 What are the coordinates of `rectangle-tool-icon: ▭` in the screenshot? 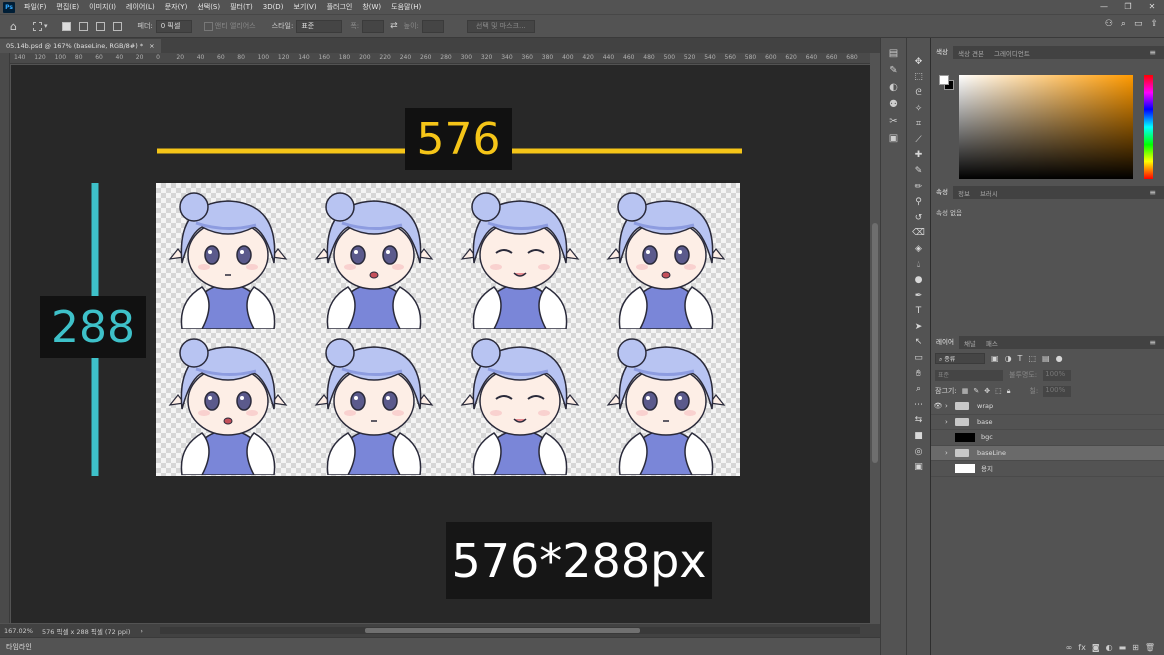 It's located at (919, 358).